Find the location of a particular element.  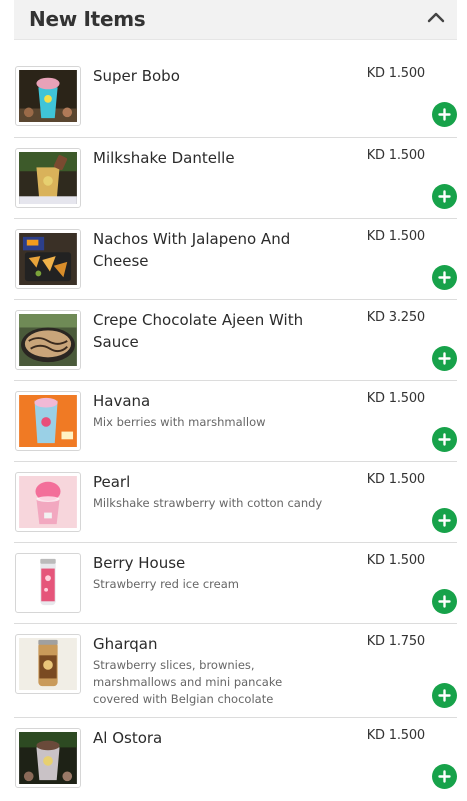

item-name: Nachos With Jalapeno And Cheese is located at coordinates (192, 250).